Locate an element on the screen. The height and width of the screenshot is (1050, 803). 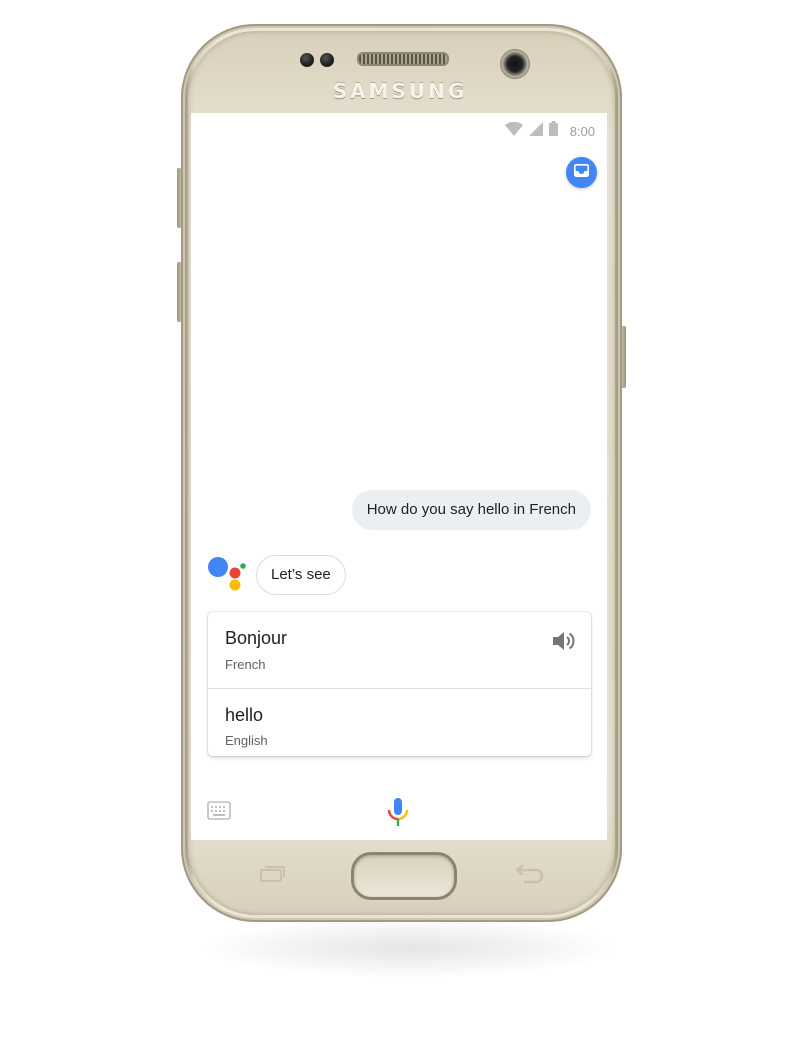
speaker-icon is located at coordinates (563, 641).